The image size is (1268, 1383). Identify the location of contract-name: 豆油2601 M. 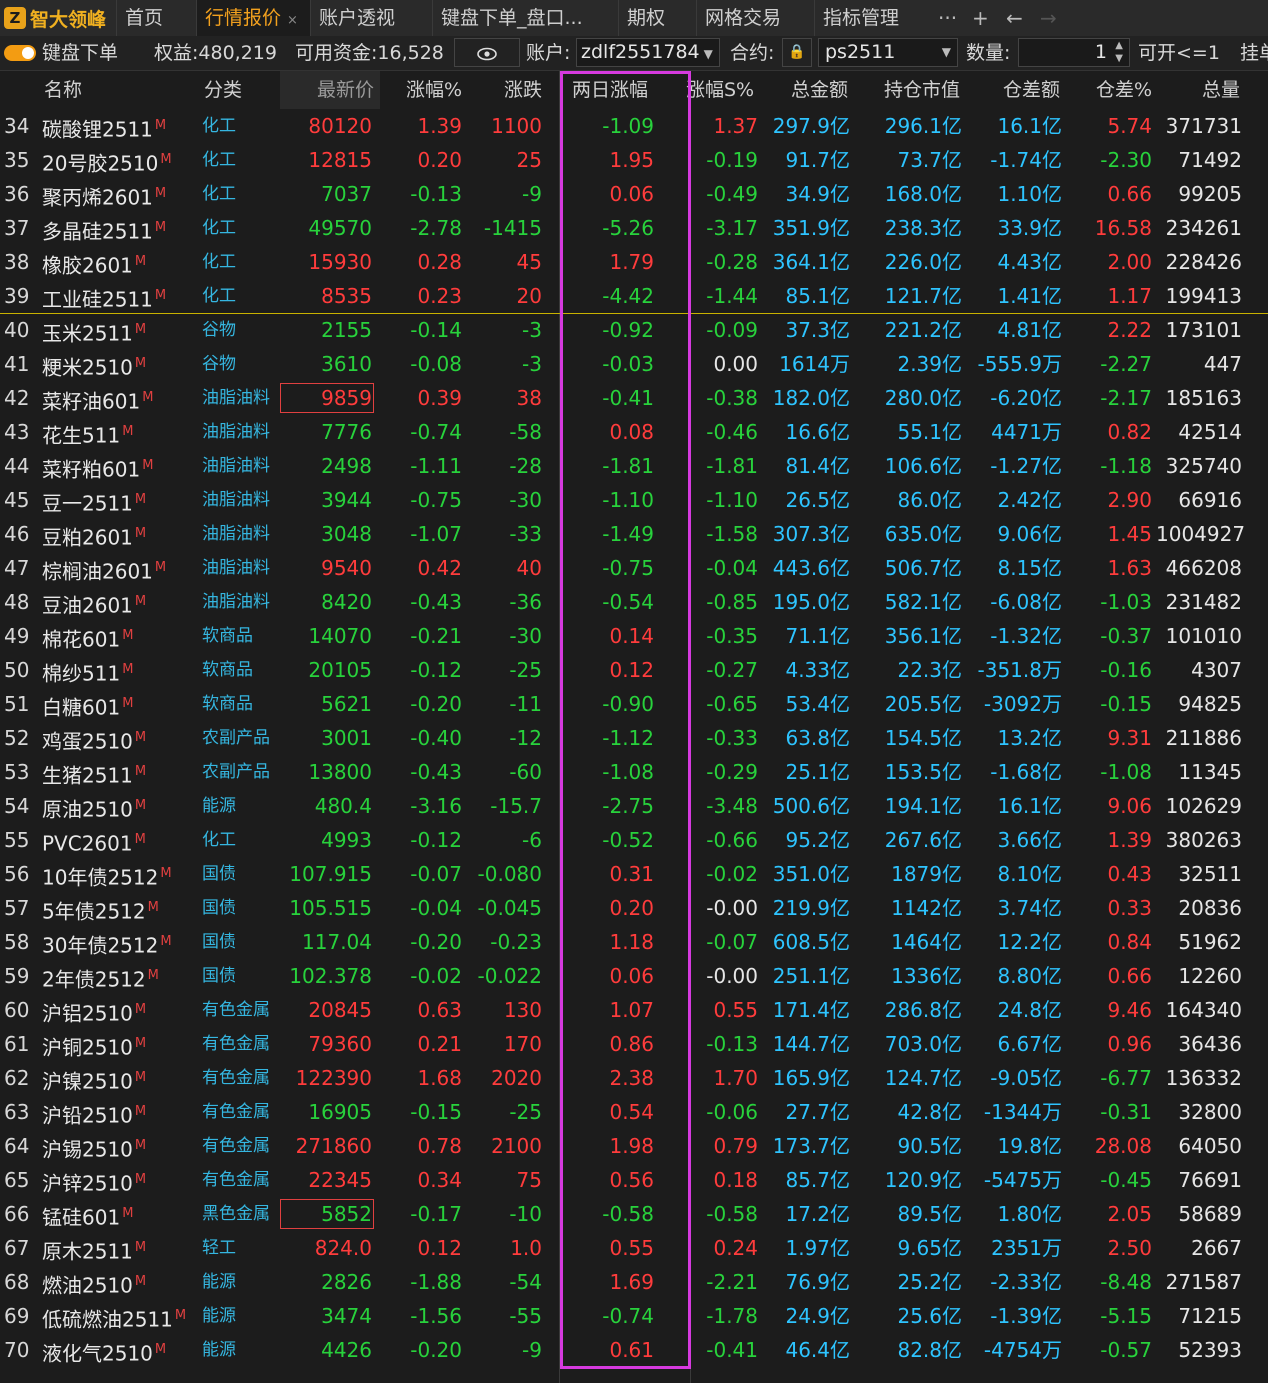
(94, 604).